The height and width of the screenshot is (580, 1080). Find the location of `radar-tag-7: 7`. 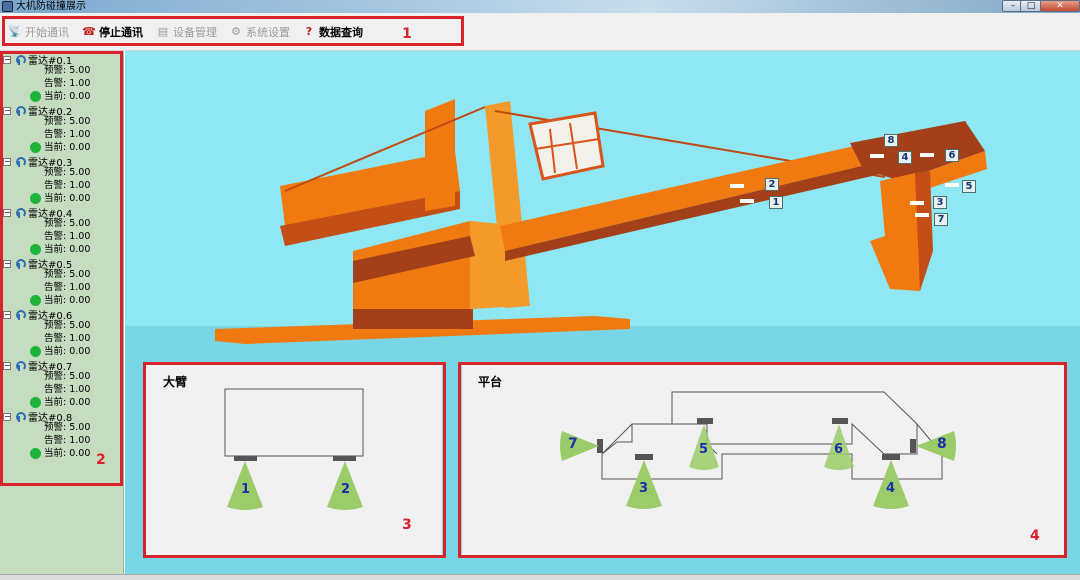

radar-tag-7: 7 is located at coordinates (941, 219).